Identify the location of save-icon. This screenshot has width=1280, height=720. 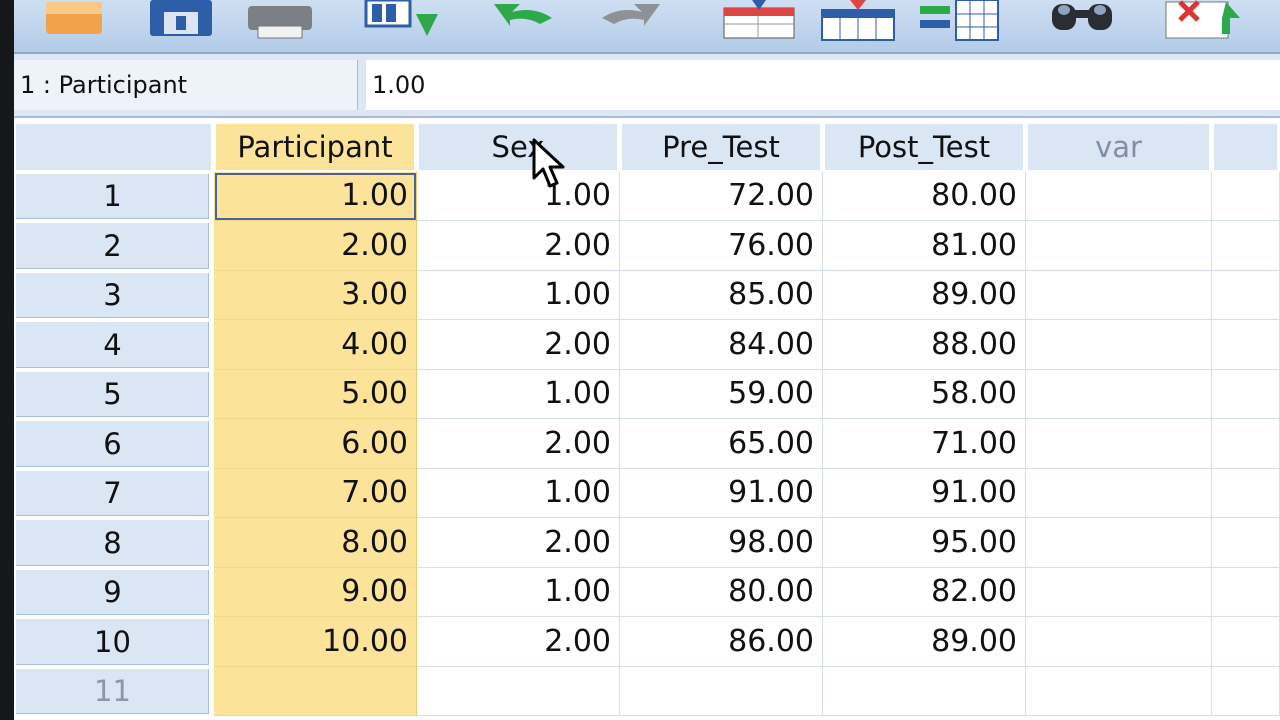
(181, 20).